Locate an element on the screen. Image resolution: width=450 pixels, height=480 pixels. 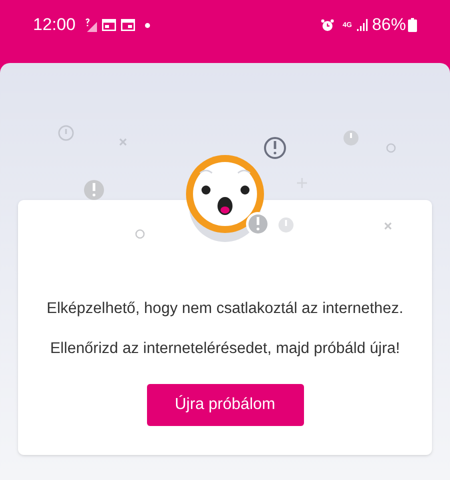
alarm-clock-icon is located at coordinates (327, 25).